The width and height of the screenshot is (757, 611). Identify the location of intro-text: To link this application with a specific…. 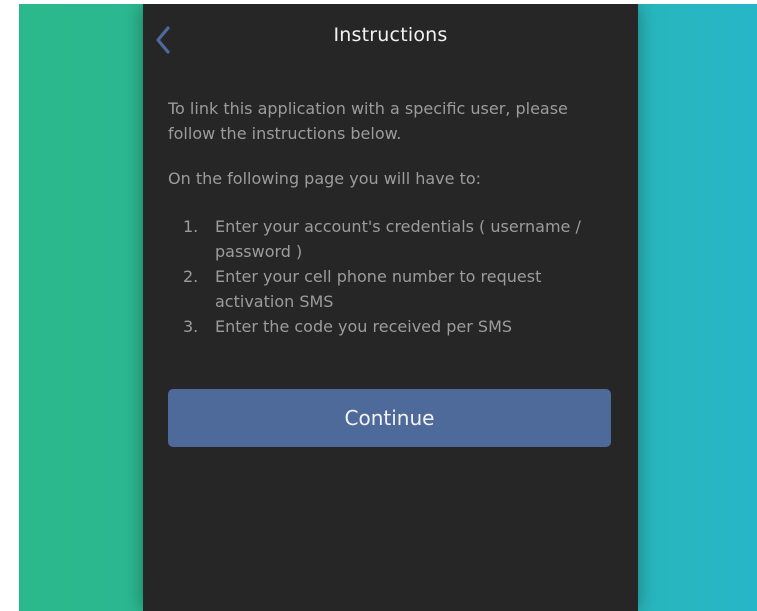
(368, 121).